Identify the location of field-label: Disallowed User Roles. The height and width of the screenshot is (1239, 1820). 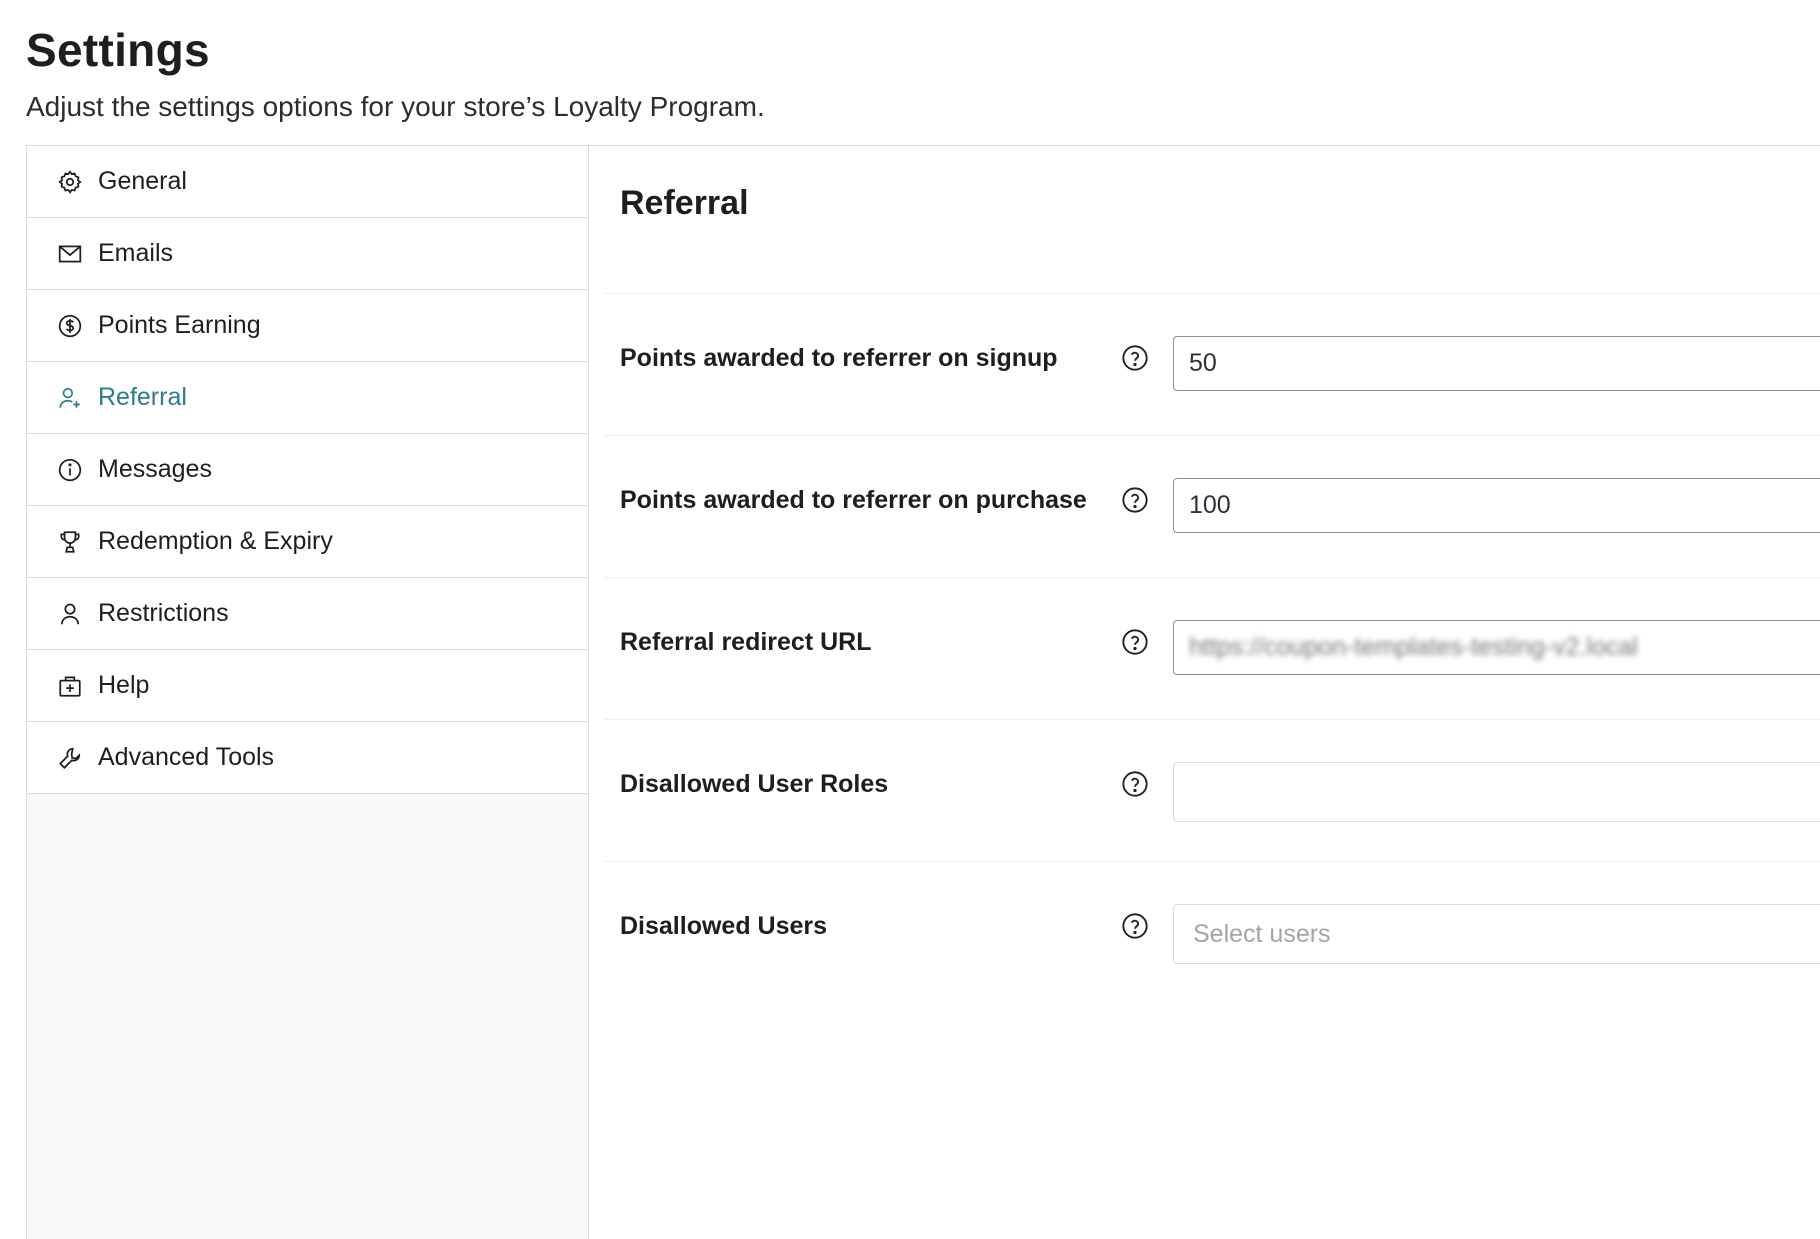
(754, 784).